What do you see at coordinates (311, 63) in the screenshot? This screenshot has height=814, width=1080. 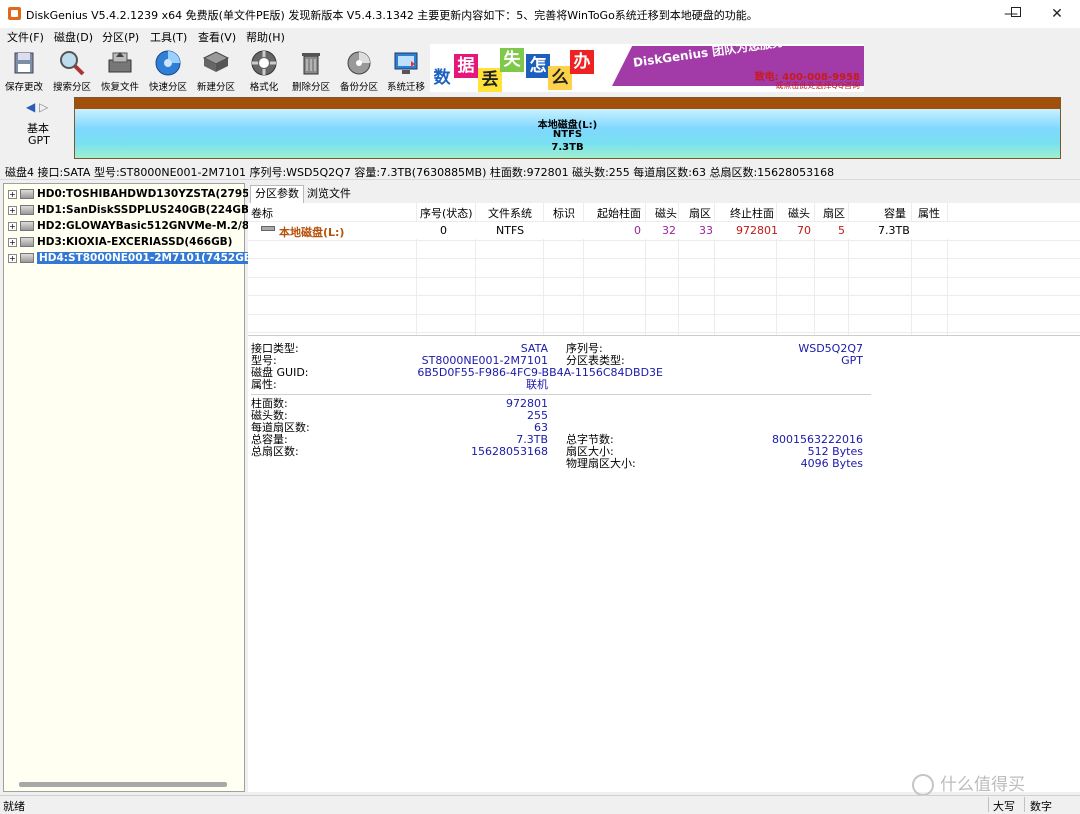 I see `trash-icon` at bounding box center [311, 63].